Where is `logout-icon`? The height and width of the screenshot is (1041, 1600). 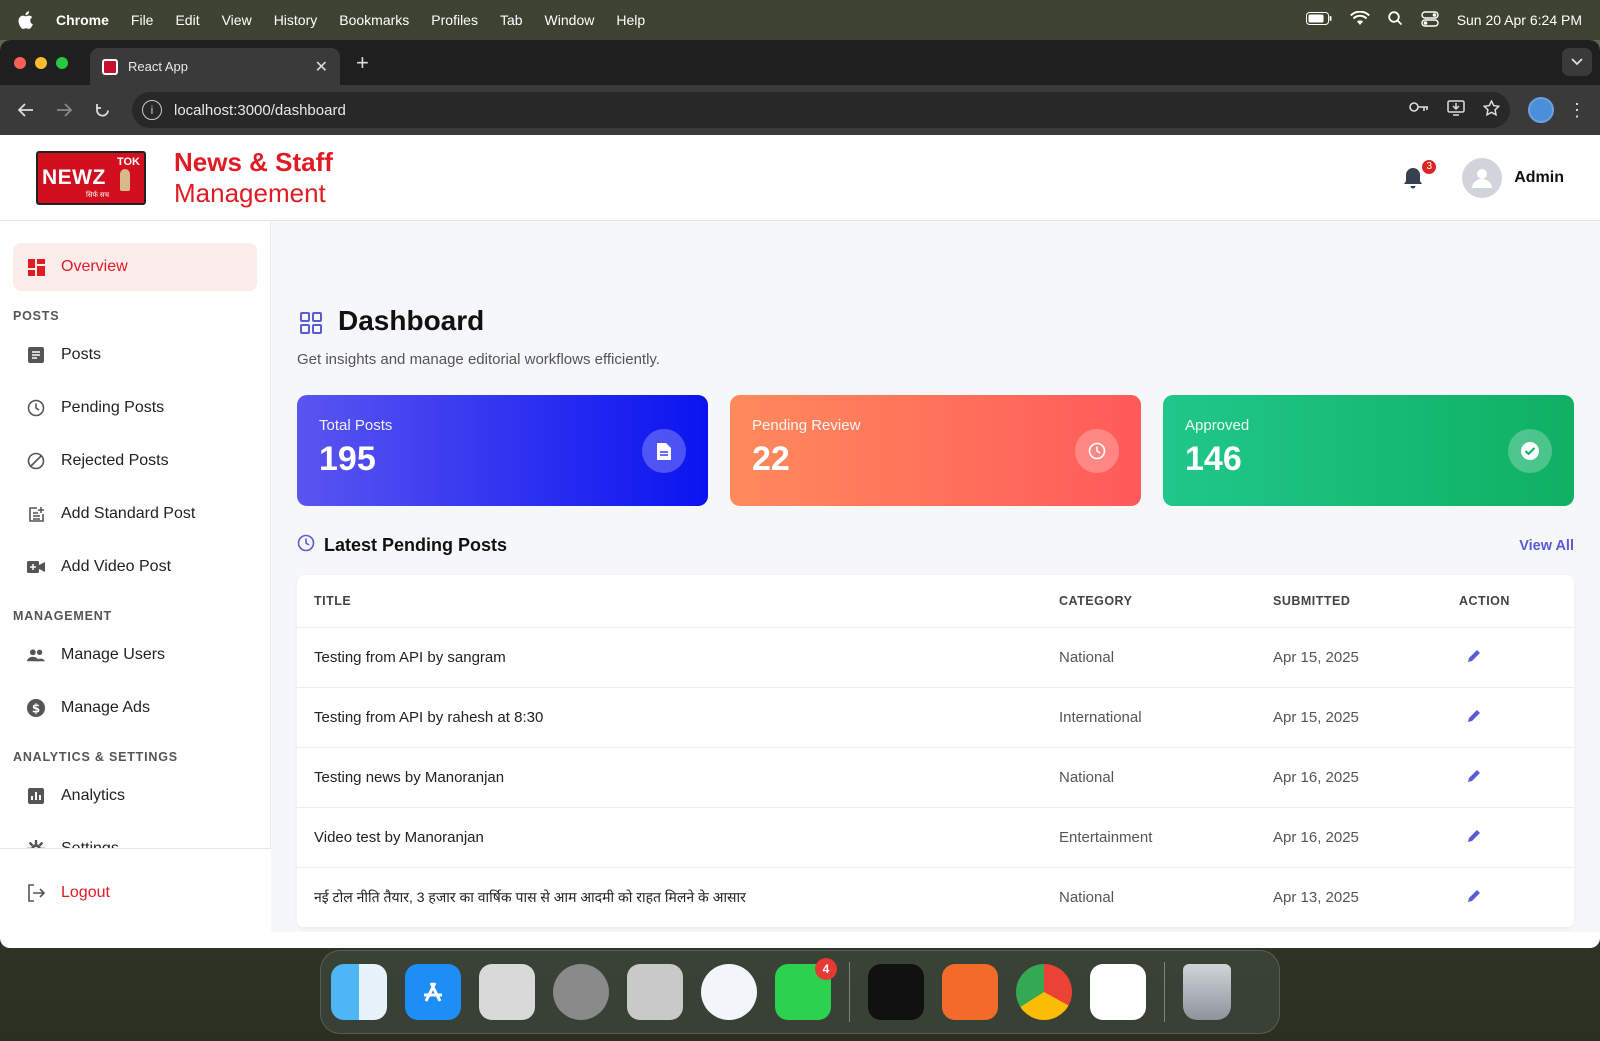
logout-icon is located at coordinates (36, 893).